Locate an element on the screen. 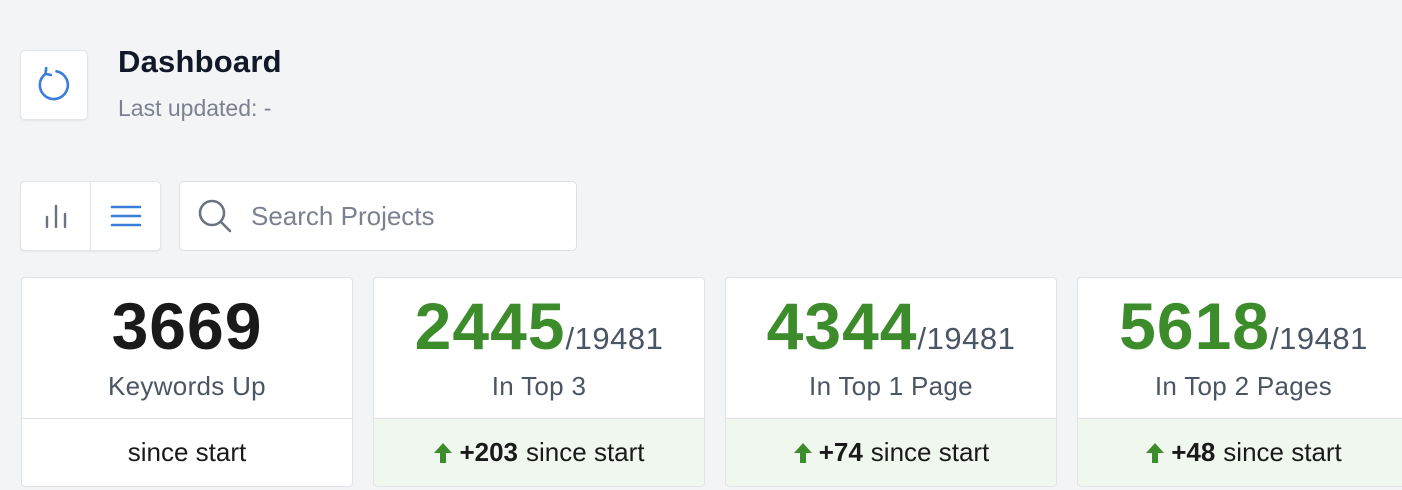 The width and height of the screenshot is (1402, 490). stat-metric: 3669 is located at coordinates (187, 326).